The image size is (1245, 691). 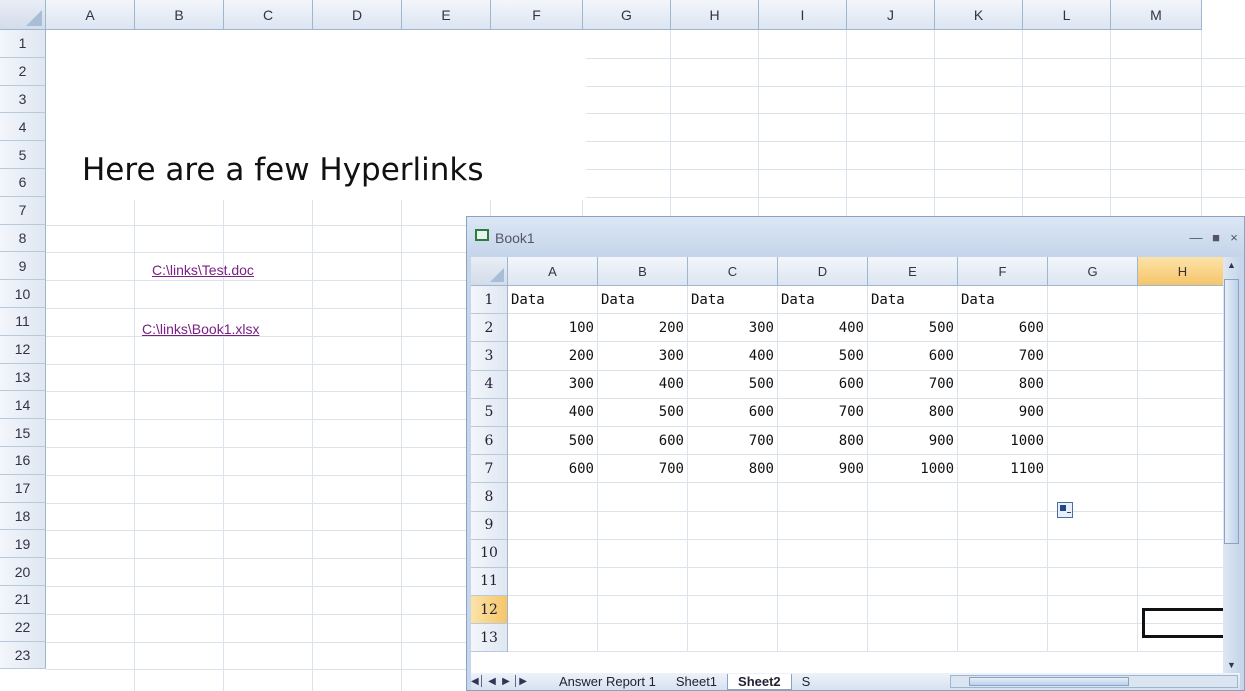 I want to click on outer-row-header: 20, so click(x=23, y=572).